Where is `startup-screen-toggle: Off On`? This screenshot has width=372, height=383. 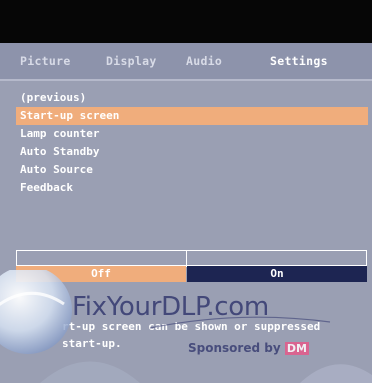 startup-screen-toggle: Off On is located at coordinates (191, 266).